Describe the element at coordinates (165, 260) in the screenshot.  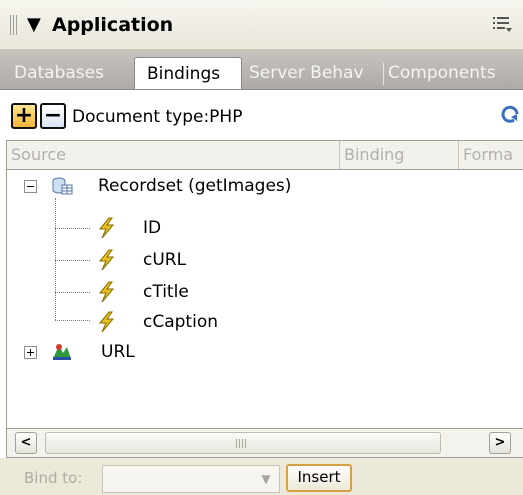
I see `field-label: cURL` at that location.